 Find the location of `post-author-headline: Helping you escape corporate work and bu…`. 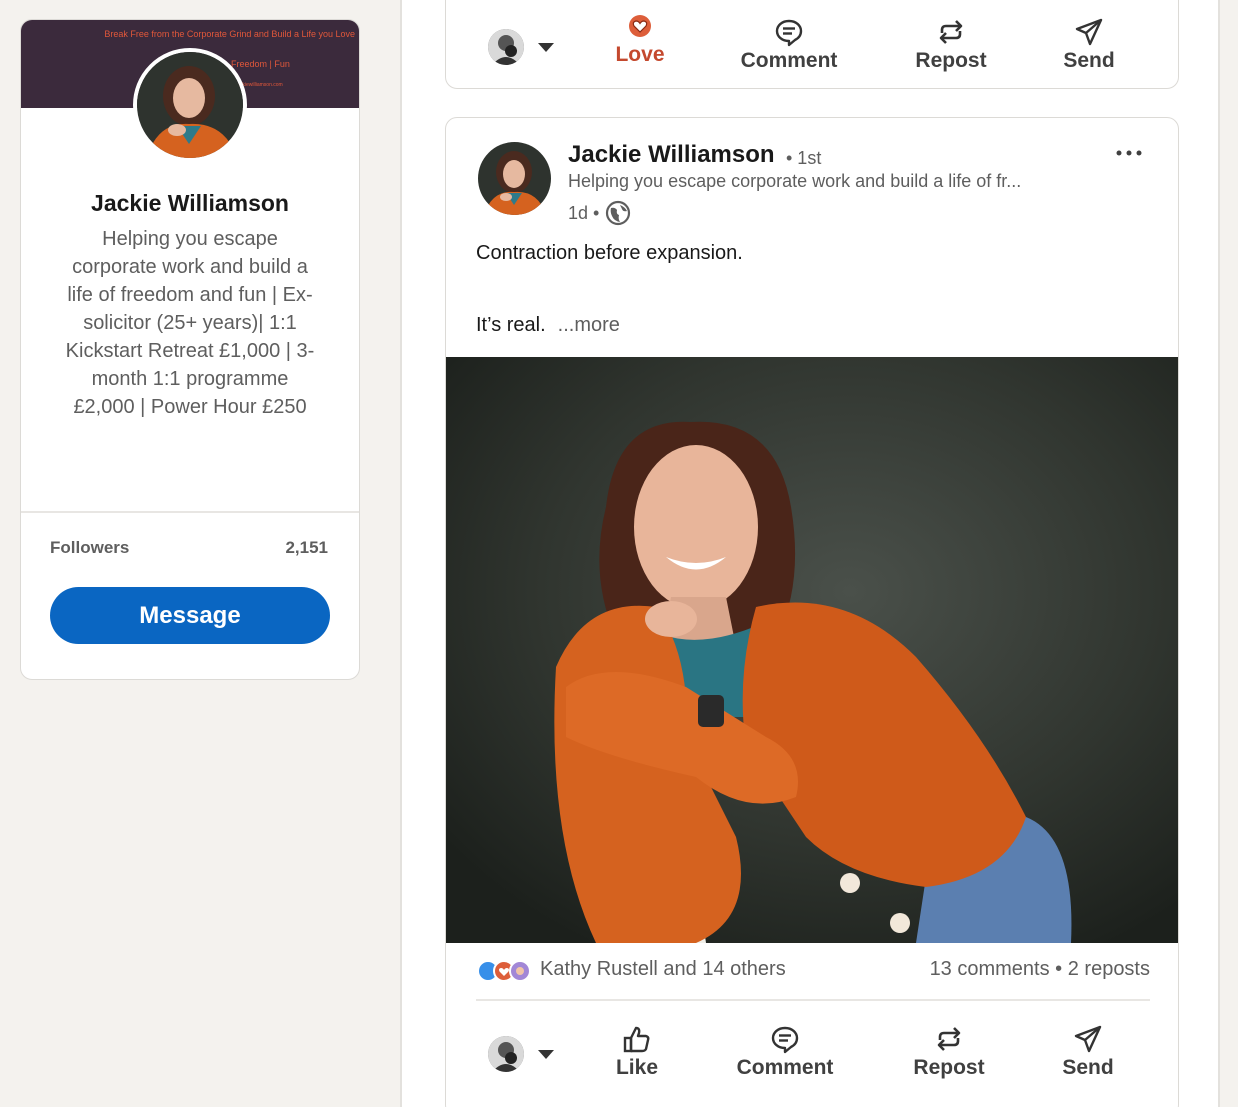

post-author-headline: Helping you escape corporate work and bu… is located at coordinates (795, 181).